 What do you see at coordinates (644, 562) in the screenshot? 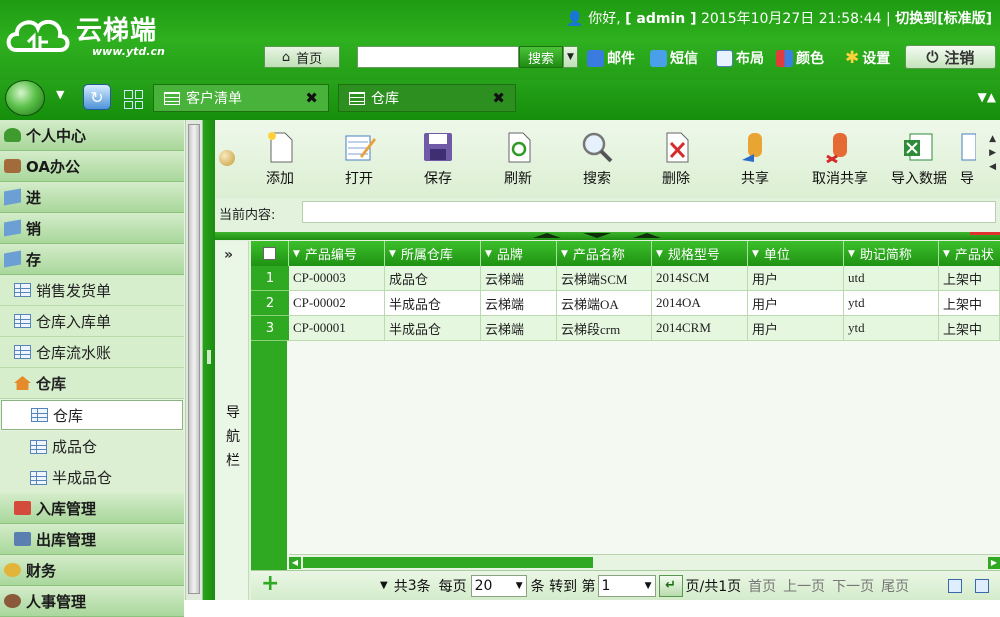
I see `grid-horizontal-scrollbar: ◀ ▶` at bounding box center [644, 562].